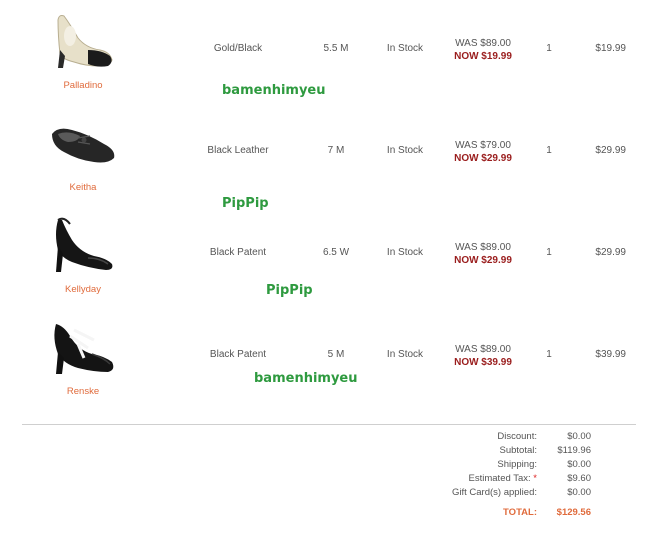 The height and width of the screenshot is (543, 668). Describe the element at coordinates (329, 424) in the screenshot. I see `summary-divider` at that location.